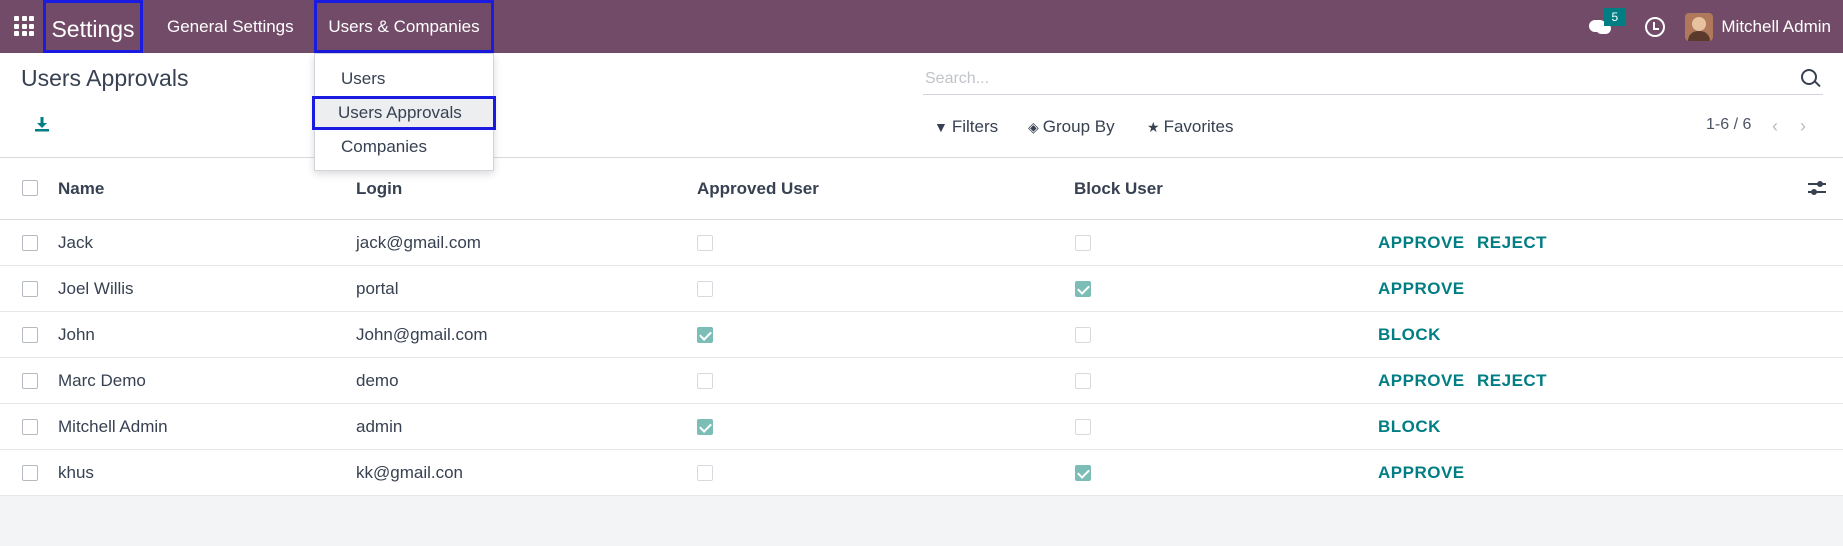 The image size is (1843, 546). What do you see at coordinates (113, 426) in the screenshot?
I see `cell-name: Mitchell Admin` at bounding box center [113, 426].